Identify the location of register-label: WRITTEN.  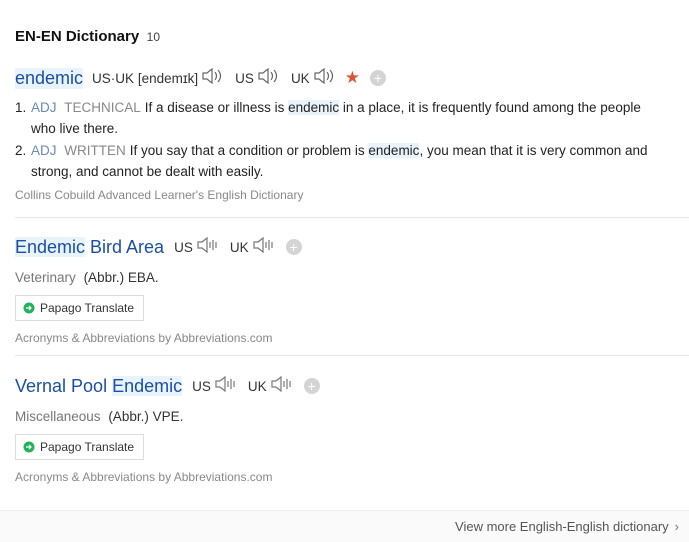
(95, 150).